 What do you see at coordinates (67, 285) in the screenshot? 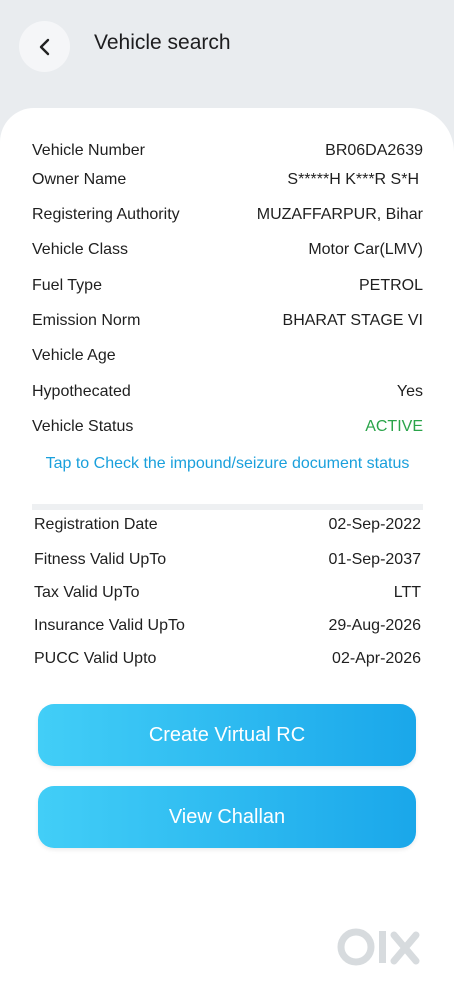
I see `detail-label: Fuel Type` at bounding box center [67, 285].